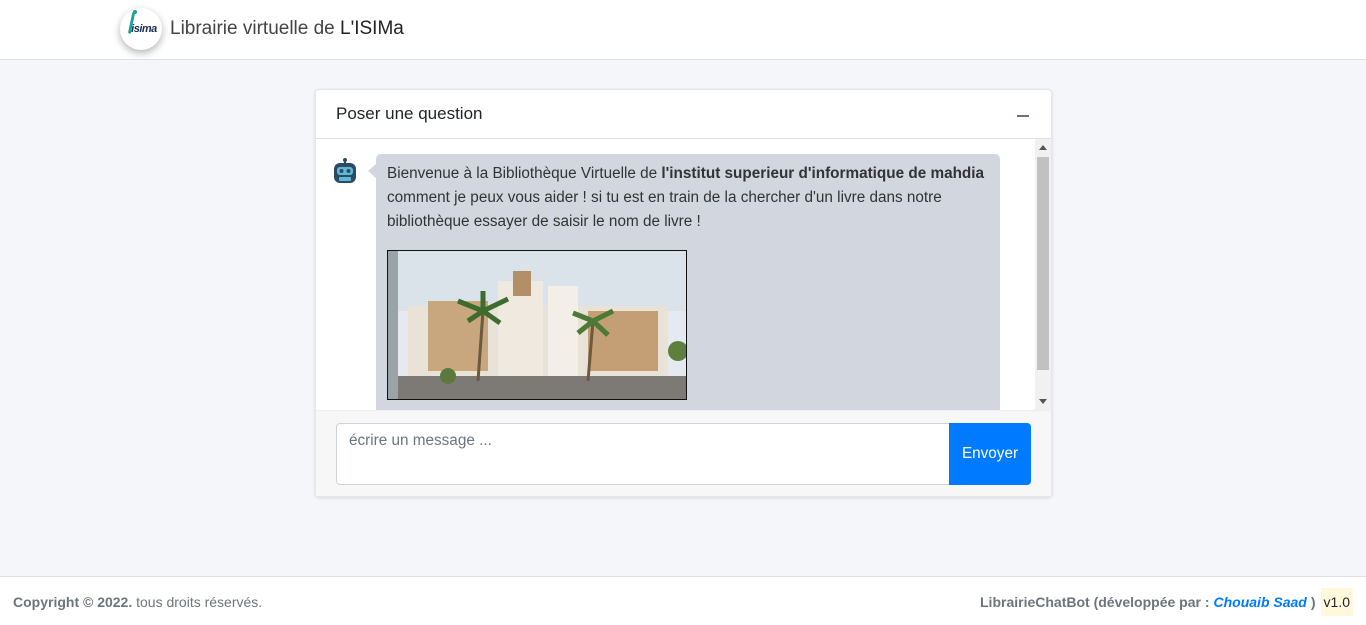 The height and width of the screenshot is (625, 1366). What do you see at coordinates (345, 170) in the screenshot?
I see `robot-icon` at bounding box center [345, 170].